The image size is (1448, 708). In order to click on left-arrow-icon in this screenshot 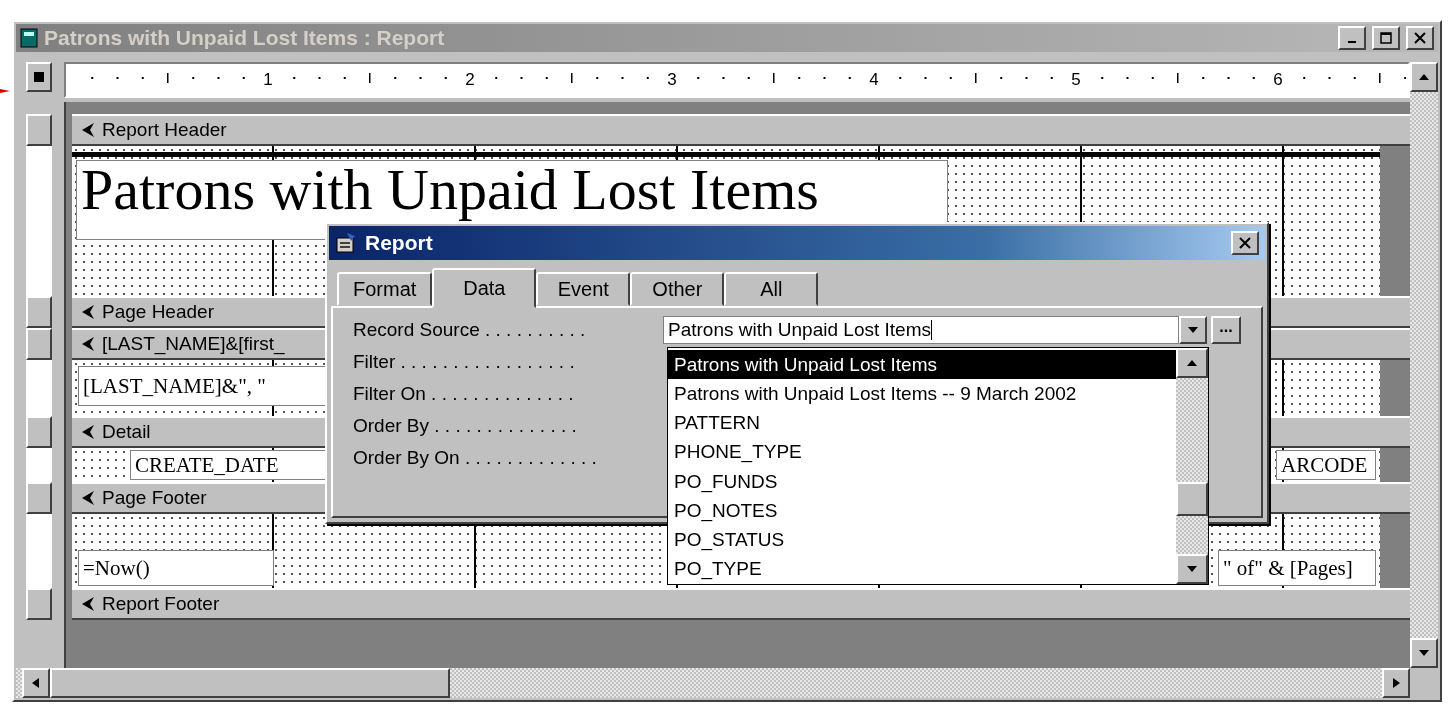, I will do `click(36, 683)`.